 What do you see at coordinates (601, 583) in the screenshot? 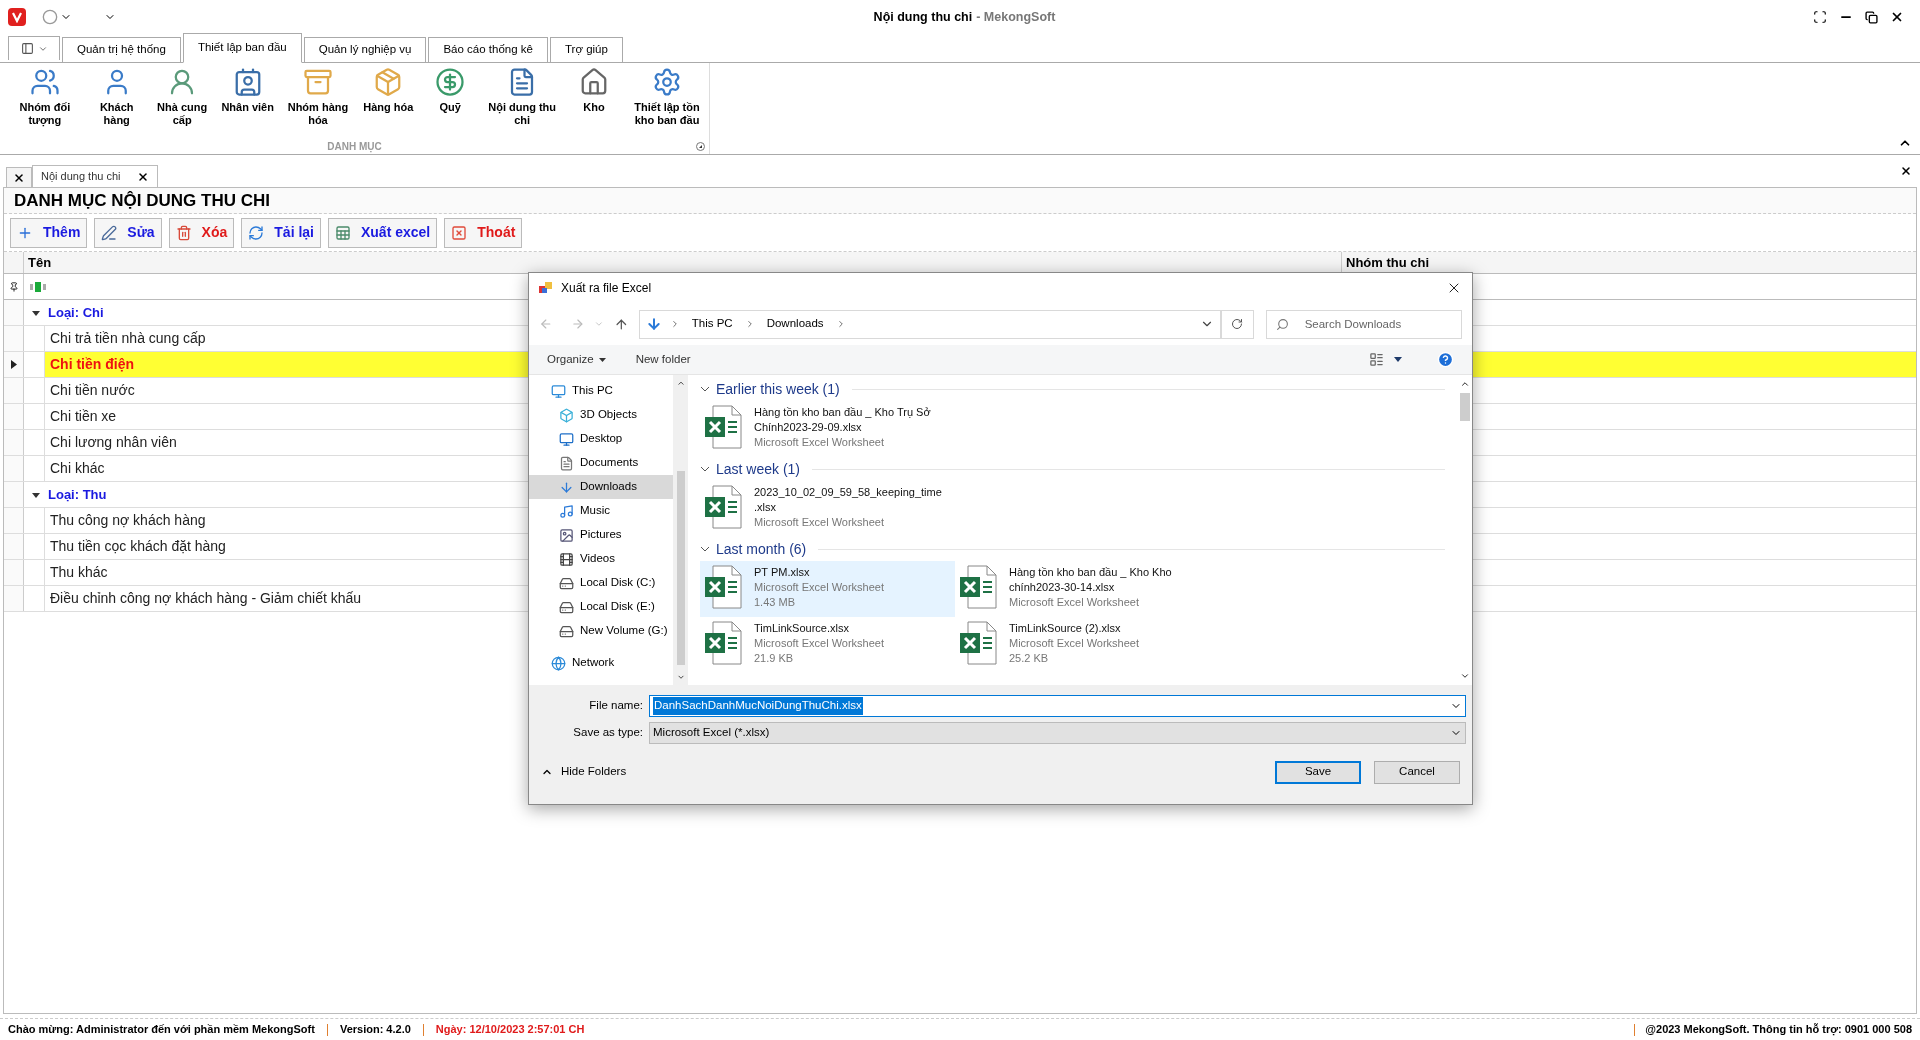
I see `nav-item: Local Disk (C:)` at bounding box center [601, 583].